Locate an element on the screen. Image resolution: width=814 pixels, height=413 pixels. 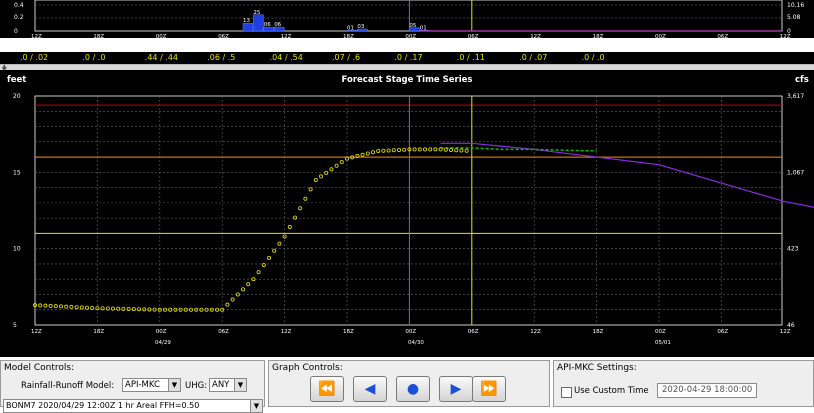
precip-total-label: .04 / .54 is located at coordinates (286, 57).